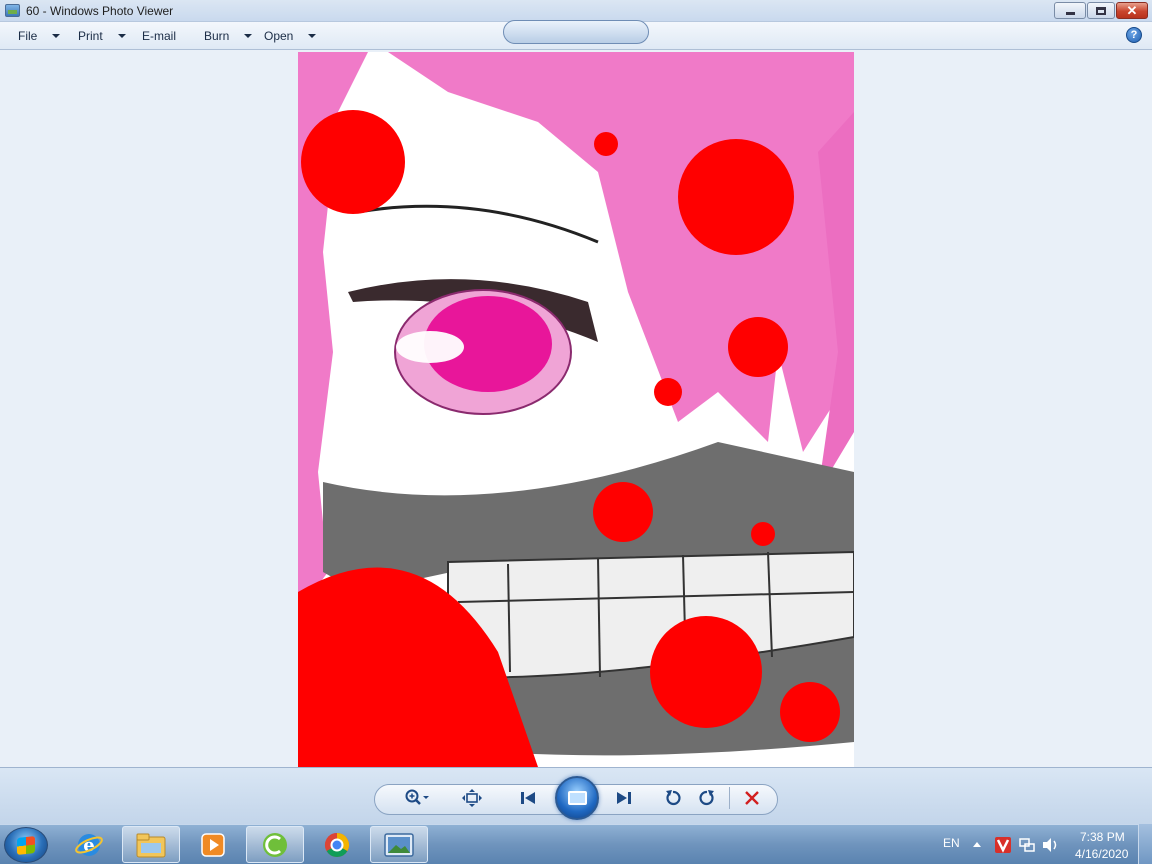  I want to click on delete-icon, so click(752, 798).